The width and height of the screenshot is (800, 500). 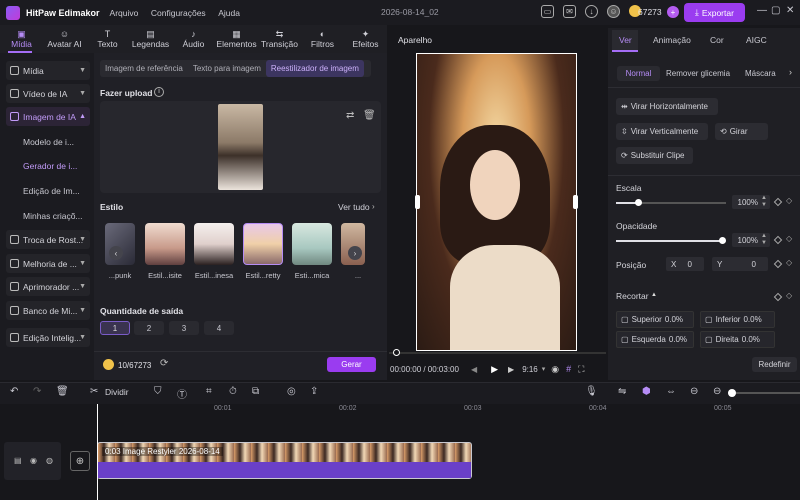 I want to click on grid-icon: #, so click(x=568, y=369).